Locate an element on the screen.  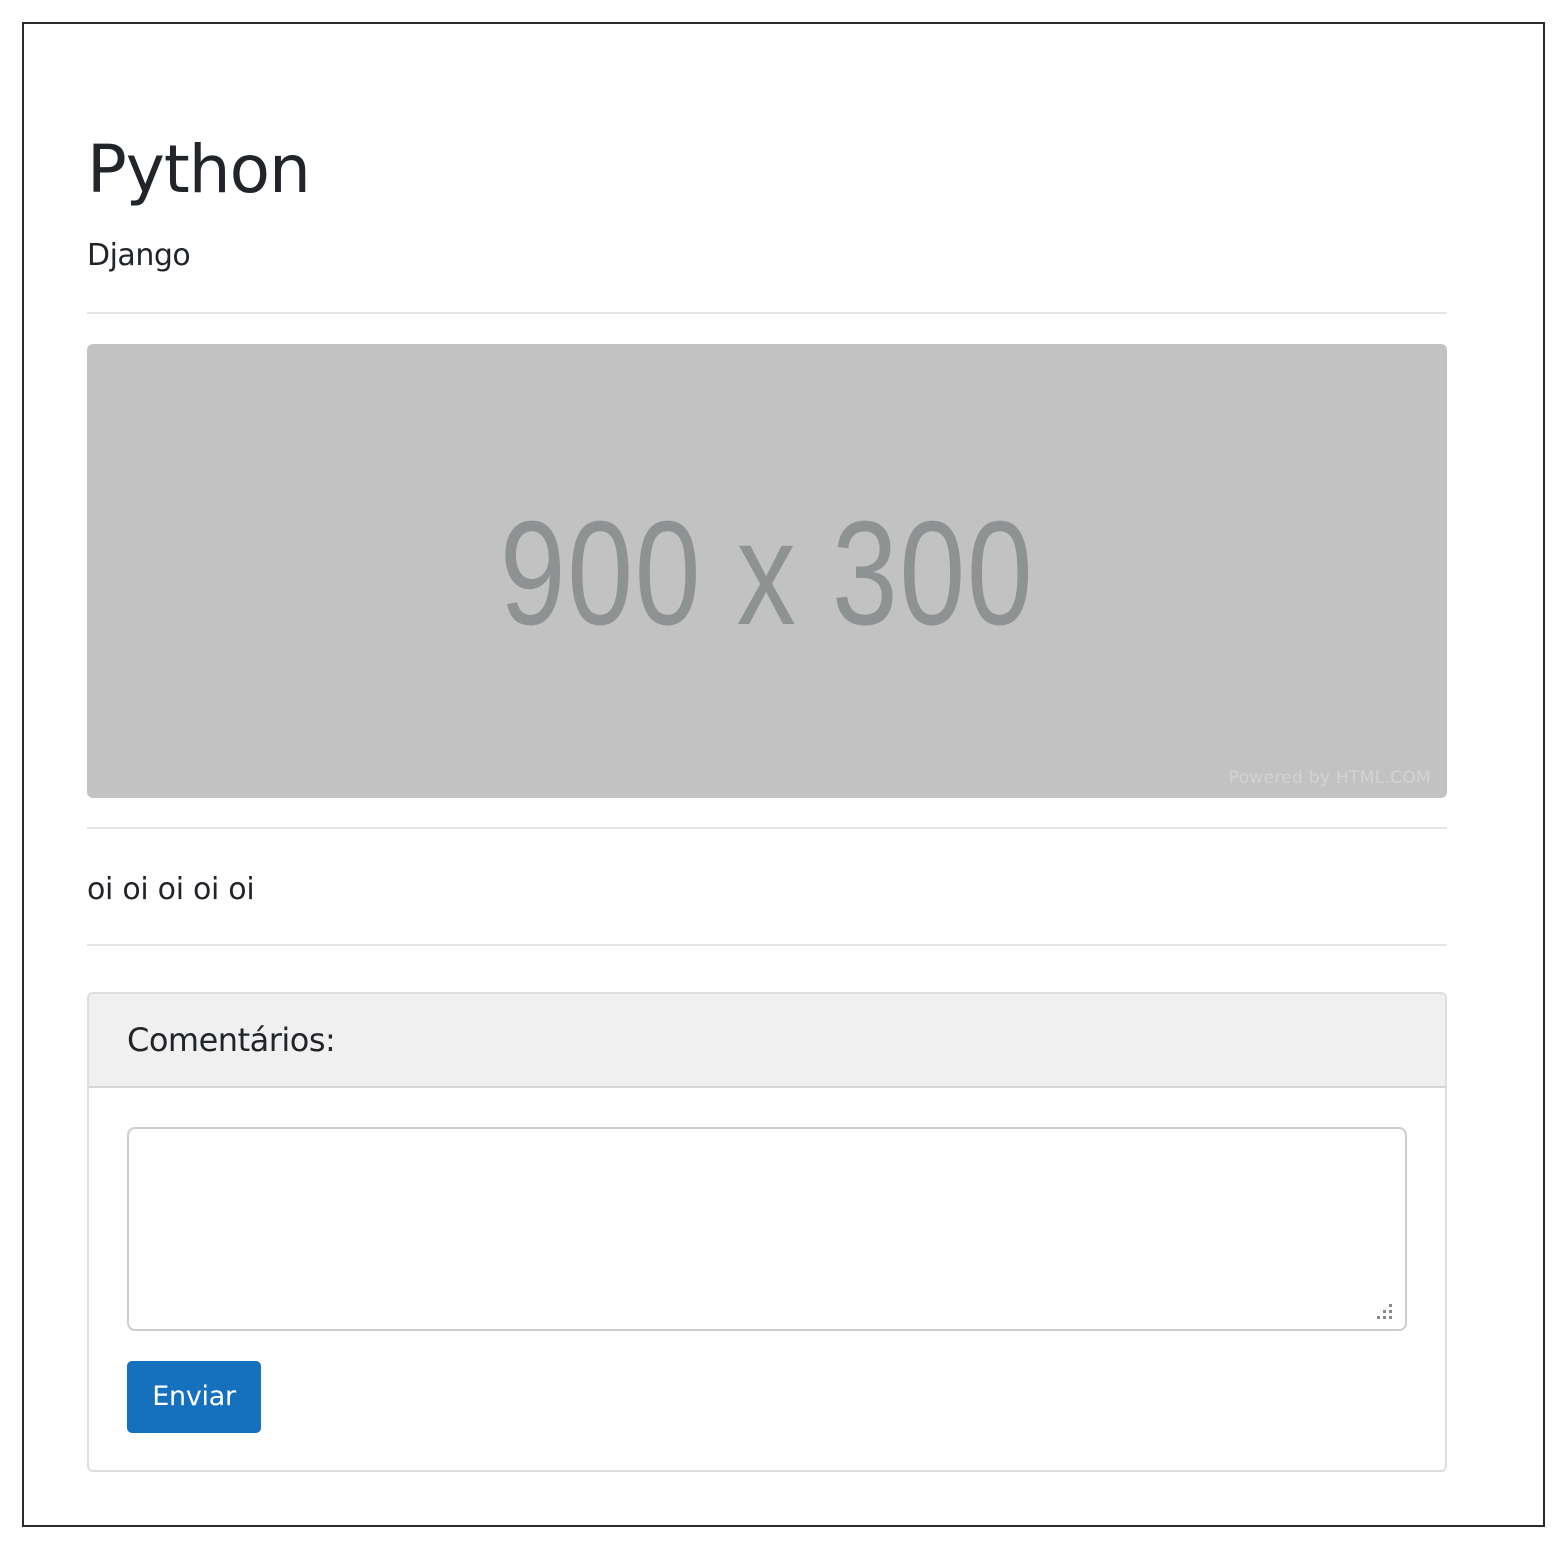
post-title: Python is located at coordinates (199, 169).